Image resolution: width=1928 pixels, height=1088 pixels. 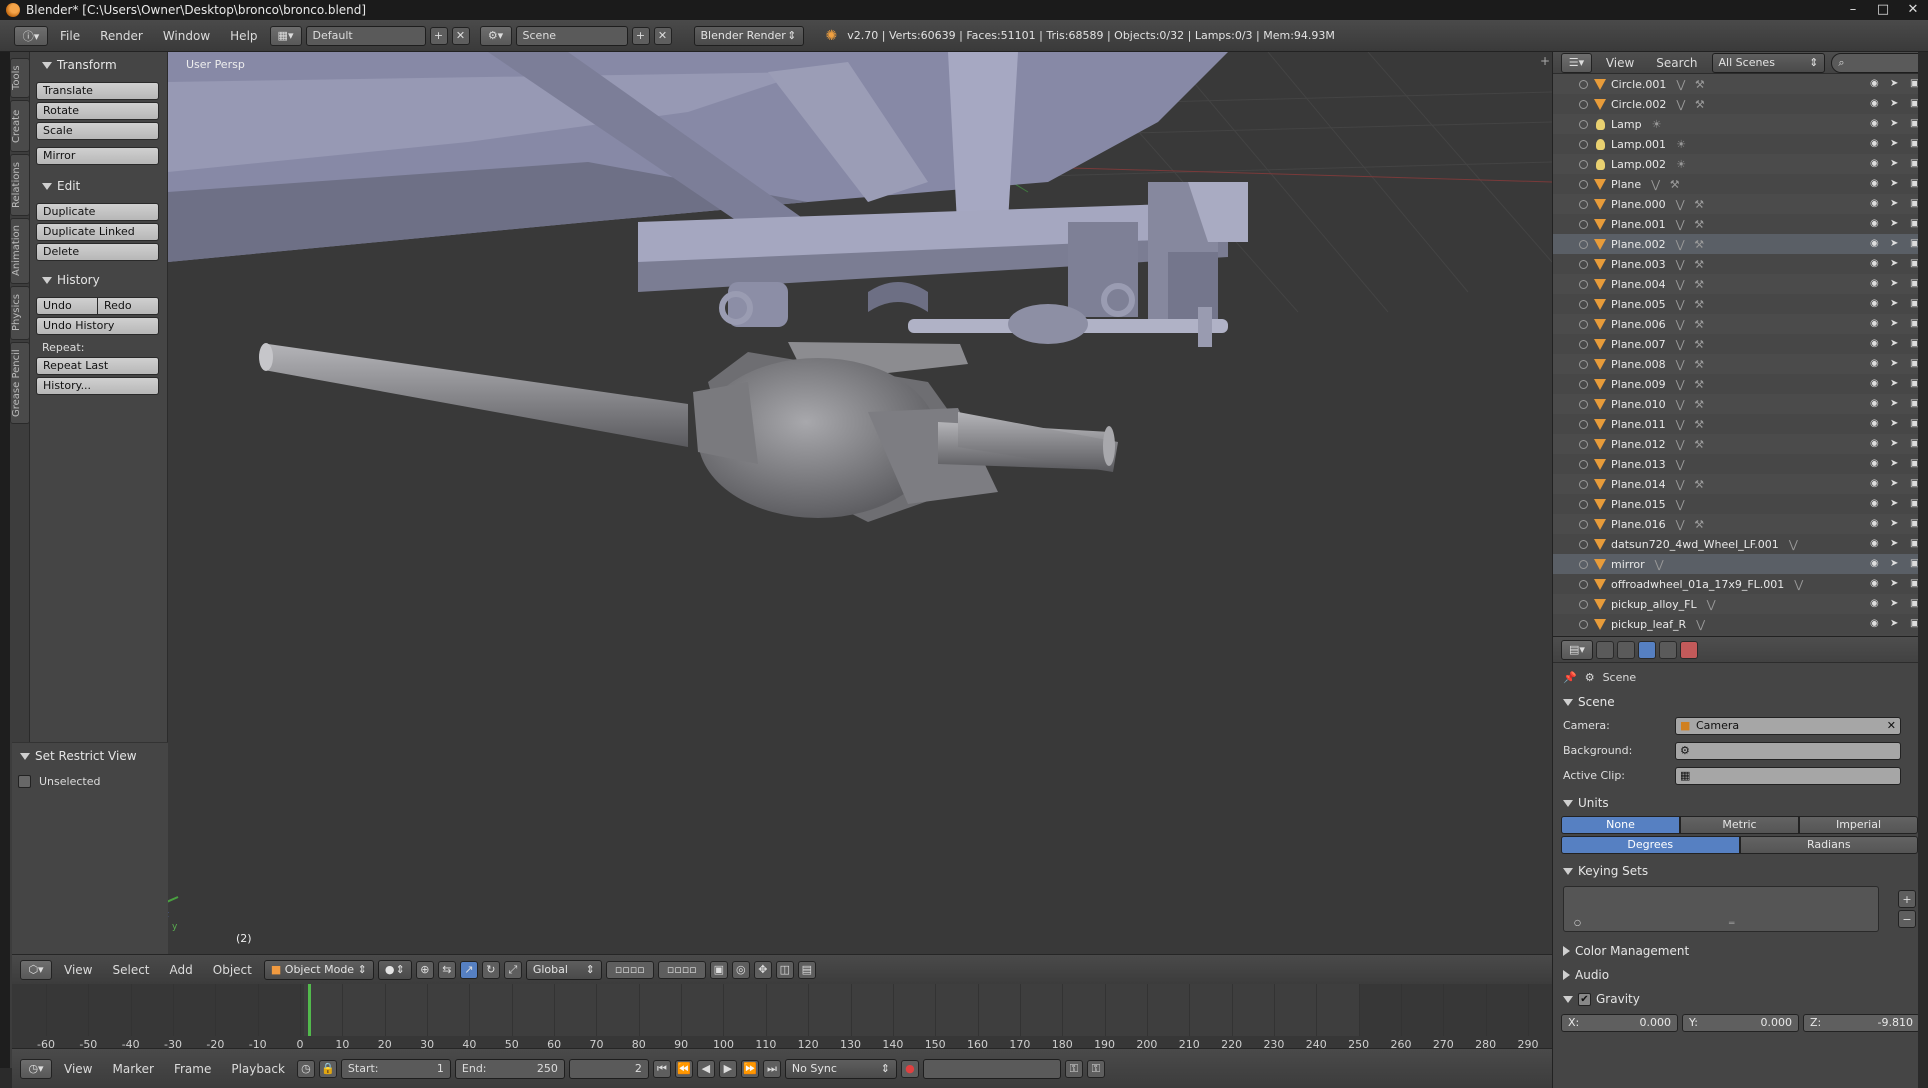 I want to click on tab-animation: Animation, so click(x=20, y=251).